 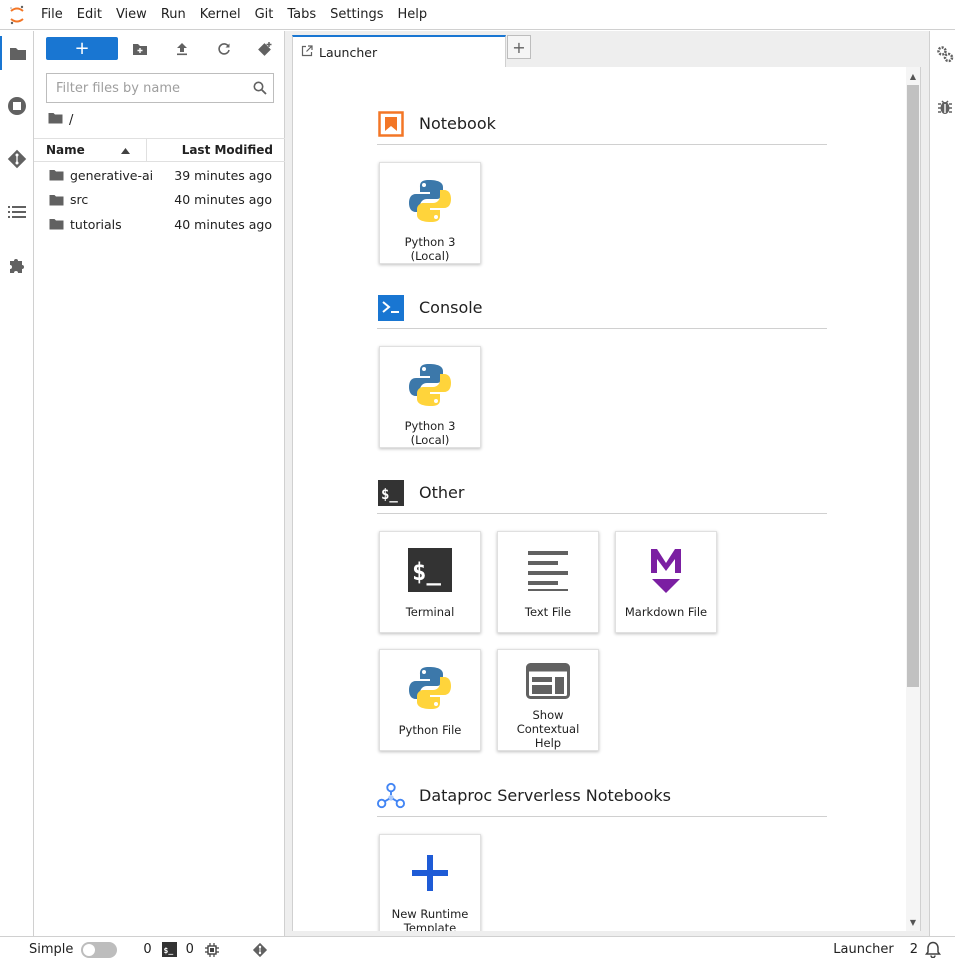 What do you see at coordinates (220, 15) in the screenshot?
I see `menu-kernel: Kernel` at bounding box center [220, 15].